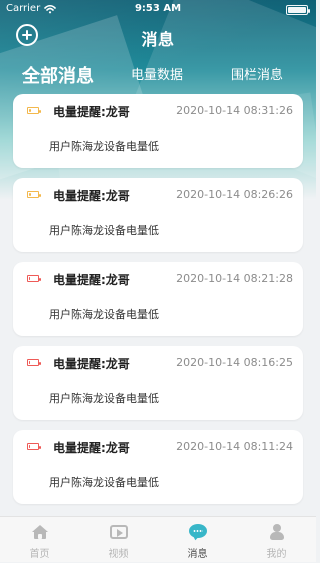  Describe the element at coordinates (160, 364) in the screenshot. I see `message-header: 电量提醒:龙哥 2020-10-14 08:16:25` at that location.